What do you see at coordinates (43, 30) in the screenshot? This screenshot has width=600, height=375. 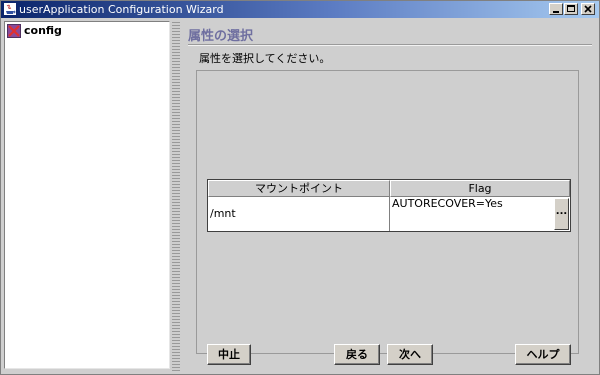 I see `tree-item-label: config` at bounding box center [43, 30].